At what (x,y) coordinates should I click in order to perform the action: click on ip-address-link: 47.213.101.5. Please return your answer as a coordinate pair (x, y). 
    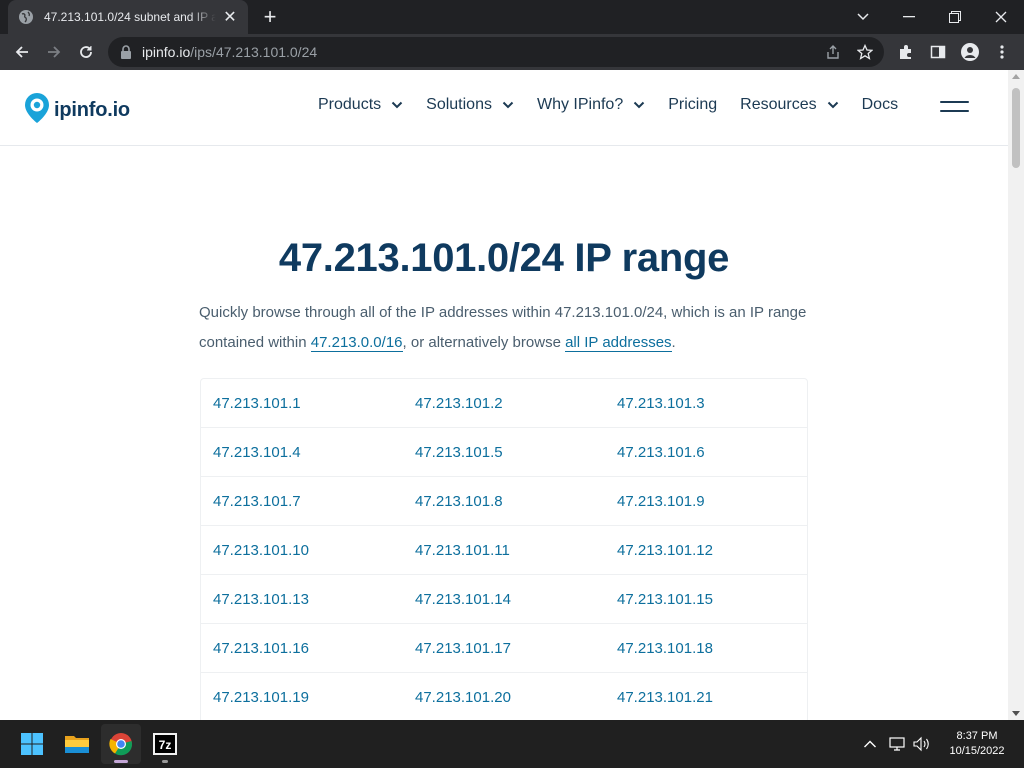
    Looking at the image, I should click on (504, 452).